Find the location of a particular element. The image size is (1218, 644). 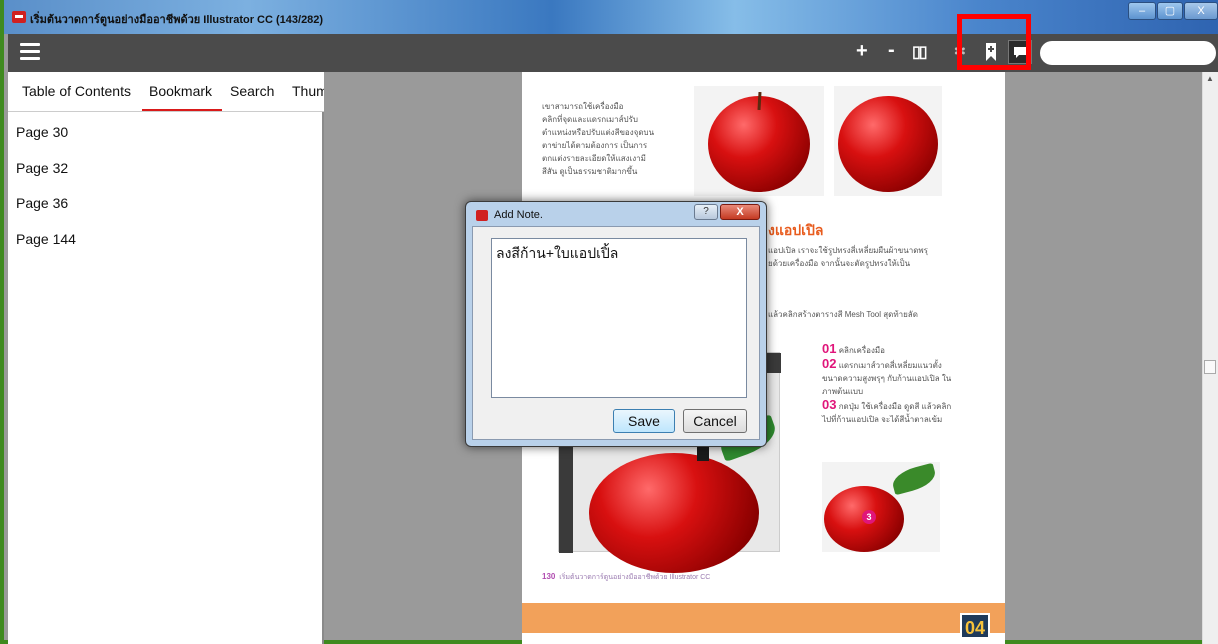

active-tab-indicator is located at coordinates (182, 110).